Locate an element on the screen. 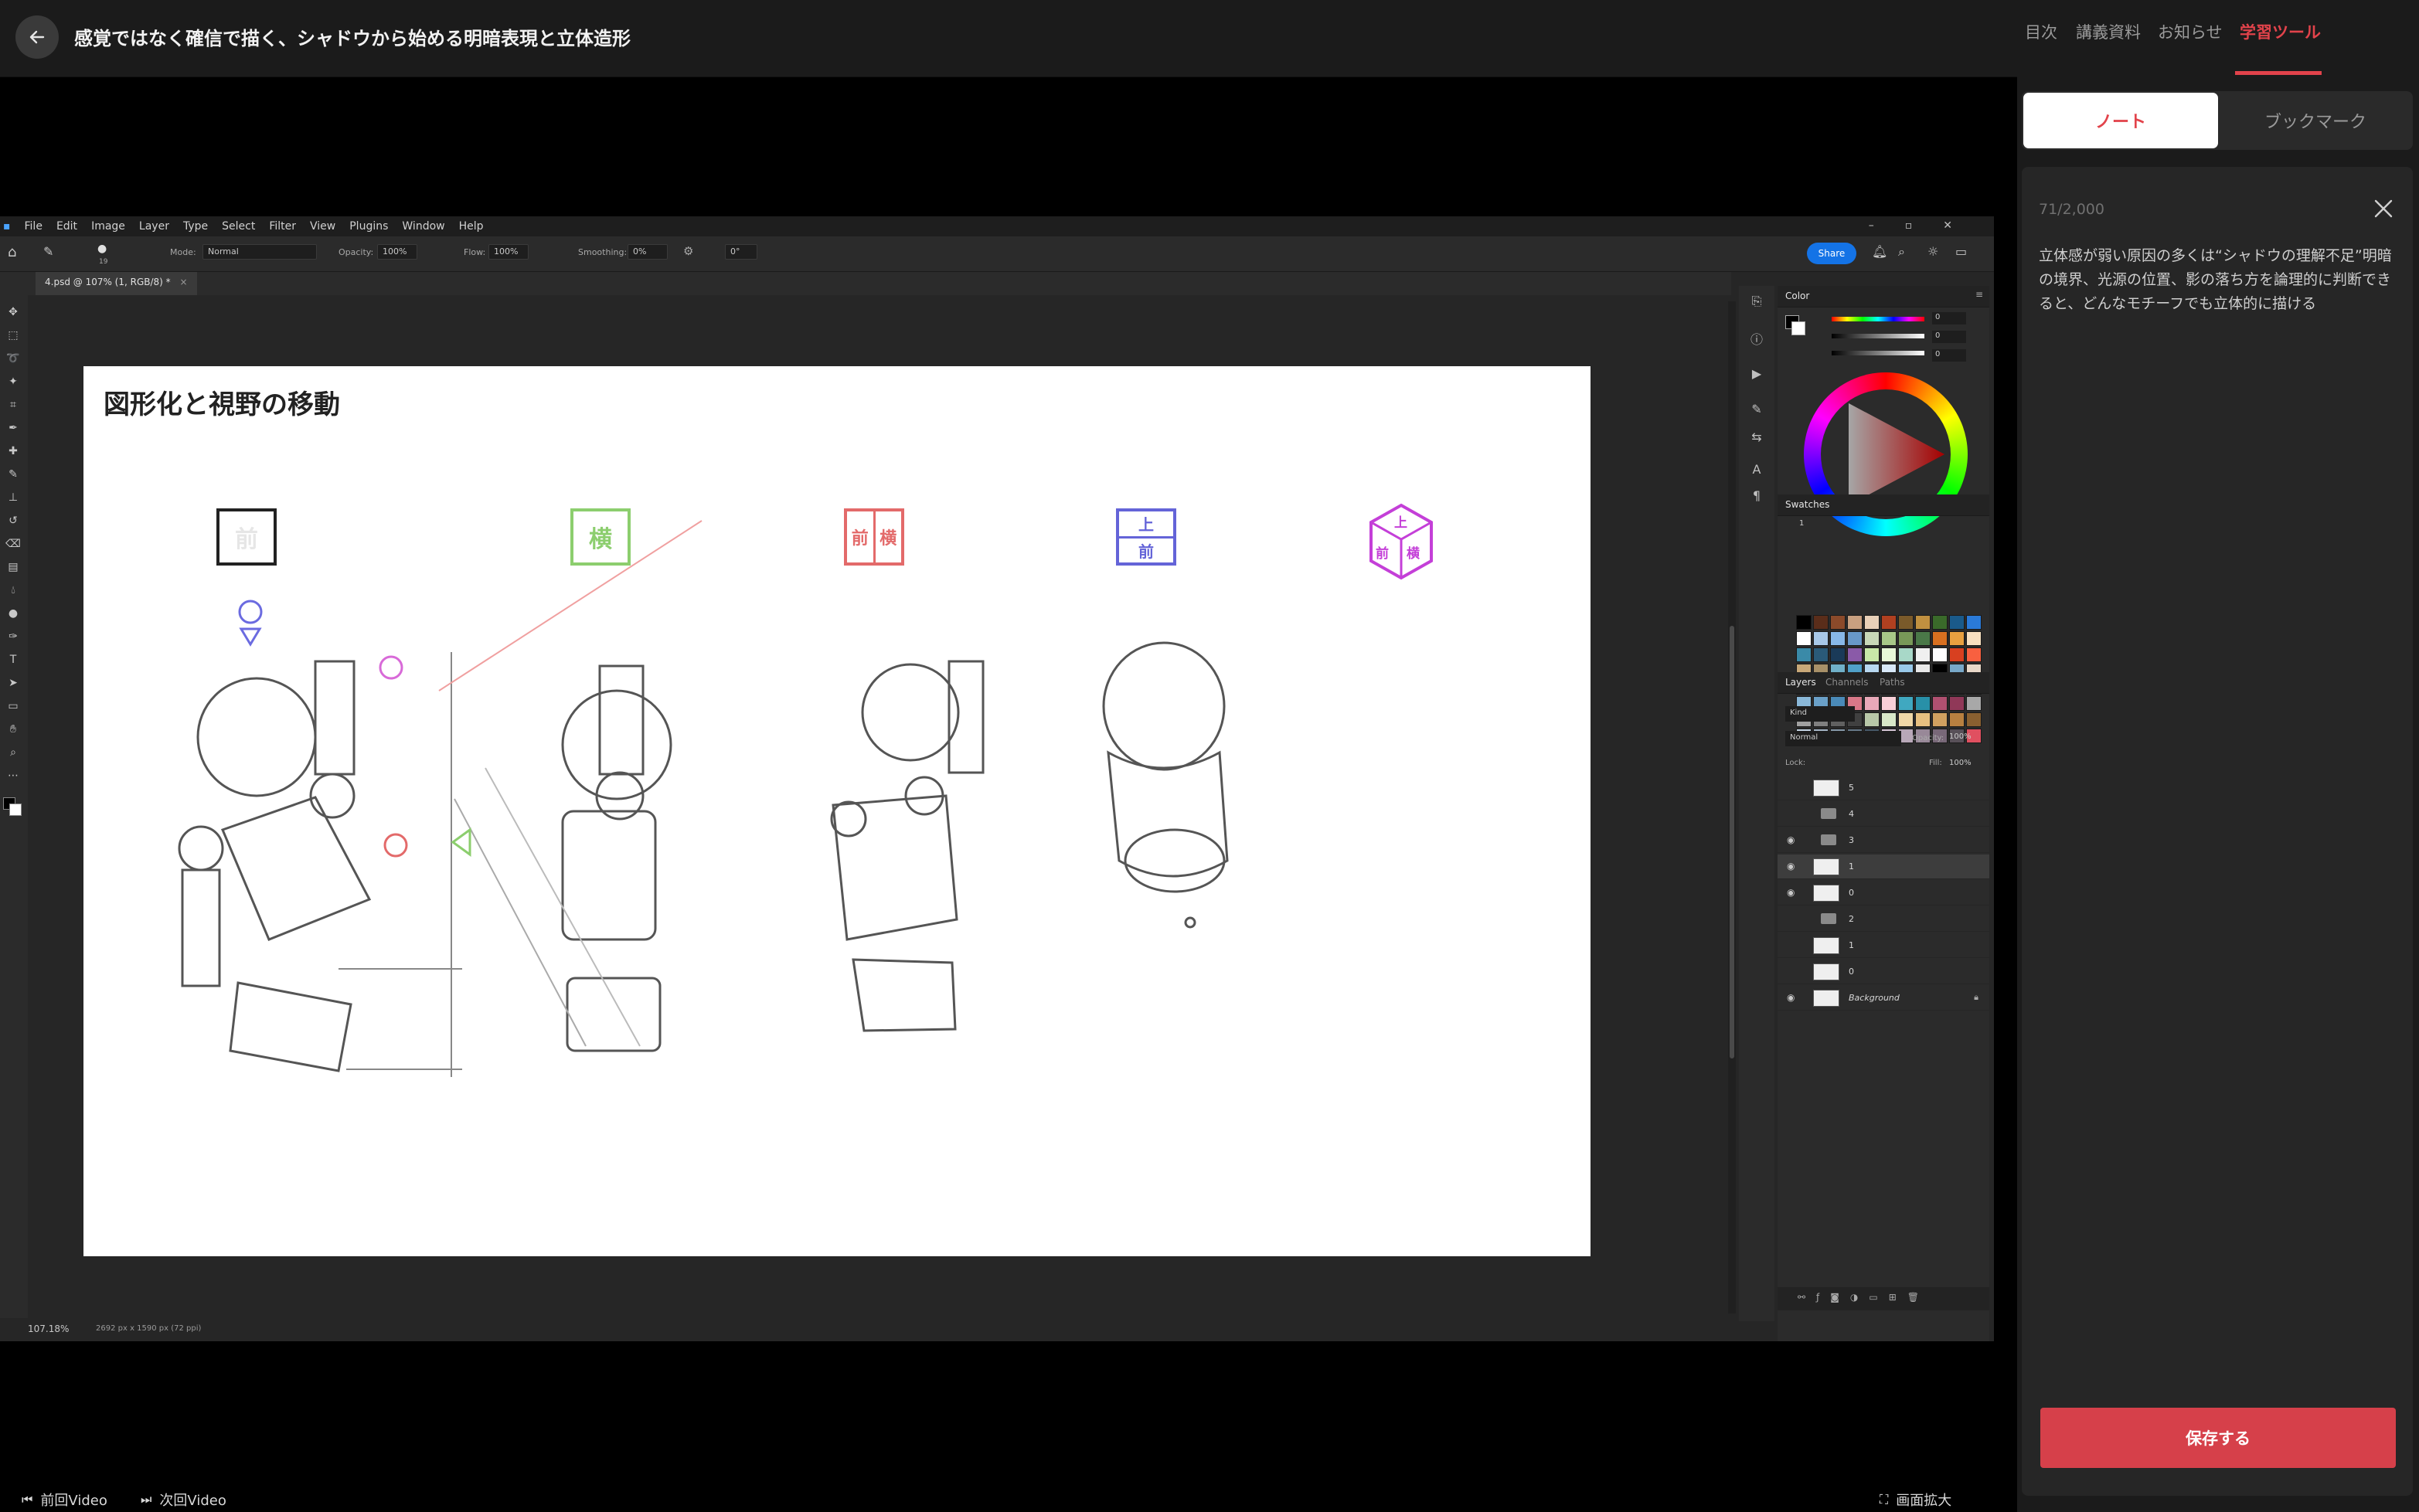 The image size is (2419, 1512). menu-view: View is located at coordinates (322, 226).